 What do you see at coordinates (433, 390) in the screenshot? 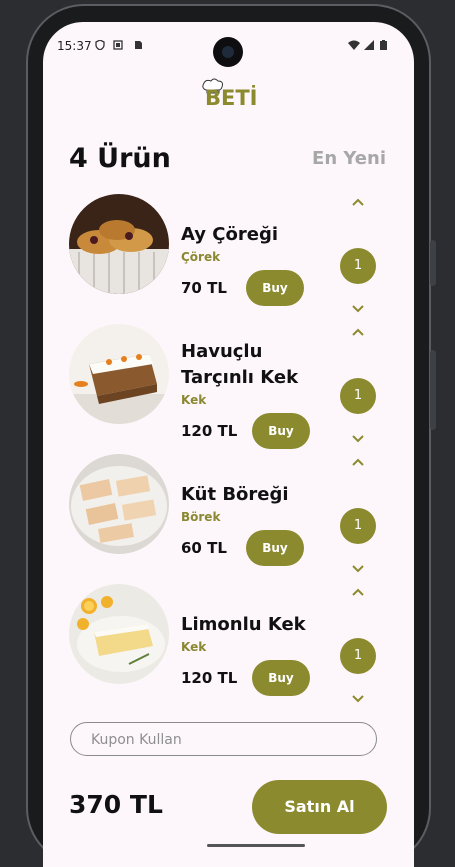
I see `volume-button` at bounding box center [433, 390].